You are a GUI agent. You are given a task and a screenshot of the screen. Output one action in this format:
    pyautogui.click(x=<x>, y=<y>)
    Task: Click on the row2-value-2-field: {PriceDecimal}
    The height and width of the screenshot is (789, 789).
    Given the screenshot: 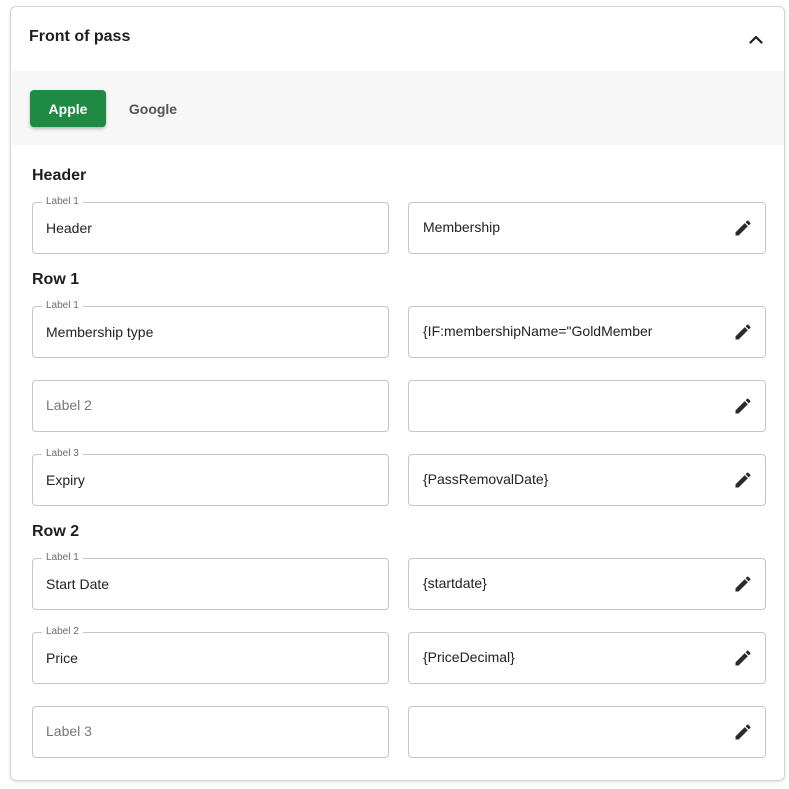 What is the action you would take?
    pyautogui.click(x=587, y=658)
    